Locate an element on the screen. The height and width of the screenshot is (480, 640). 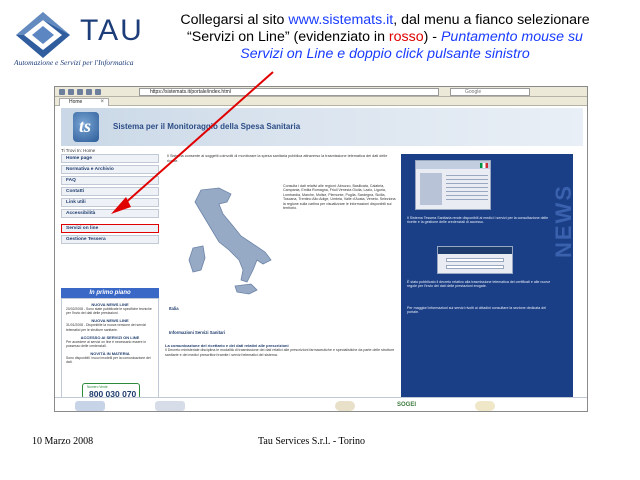
home-icon is located at coordinates (98, 92).